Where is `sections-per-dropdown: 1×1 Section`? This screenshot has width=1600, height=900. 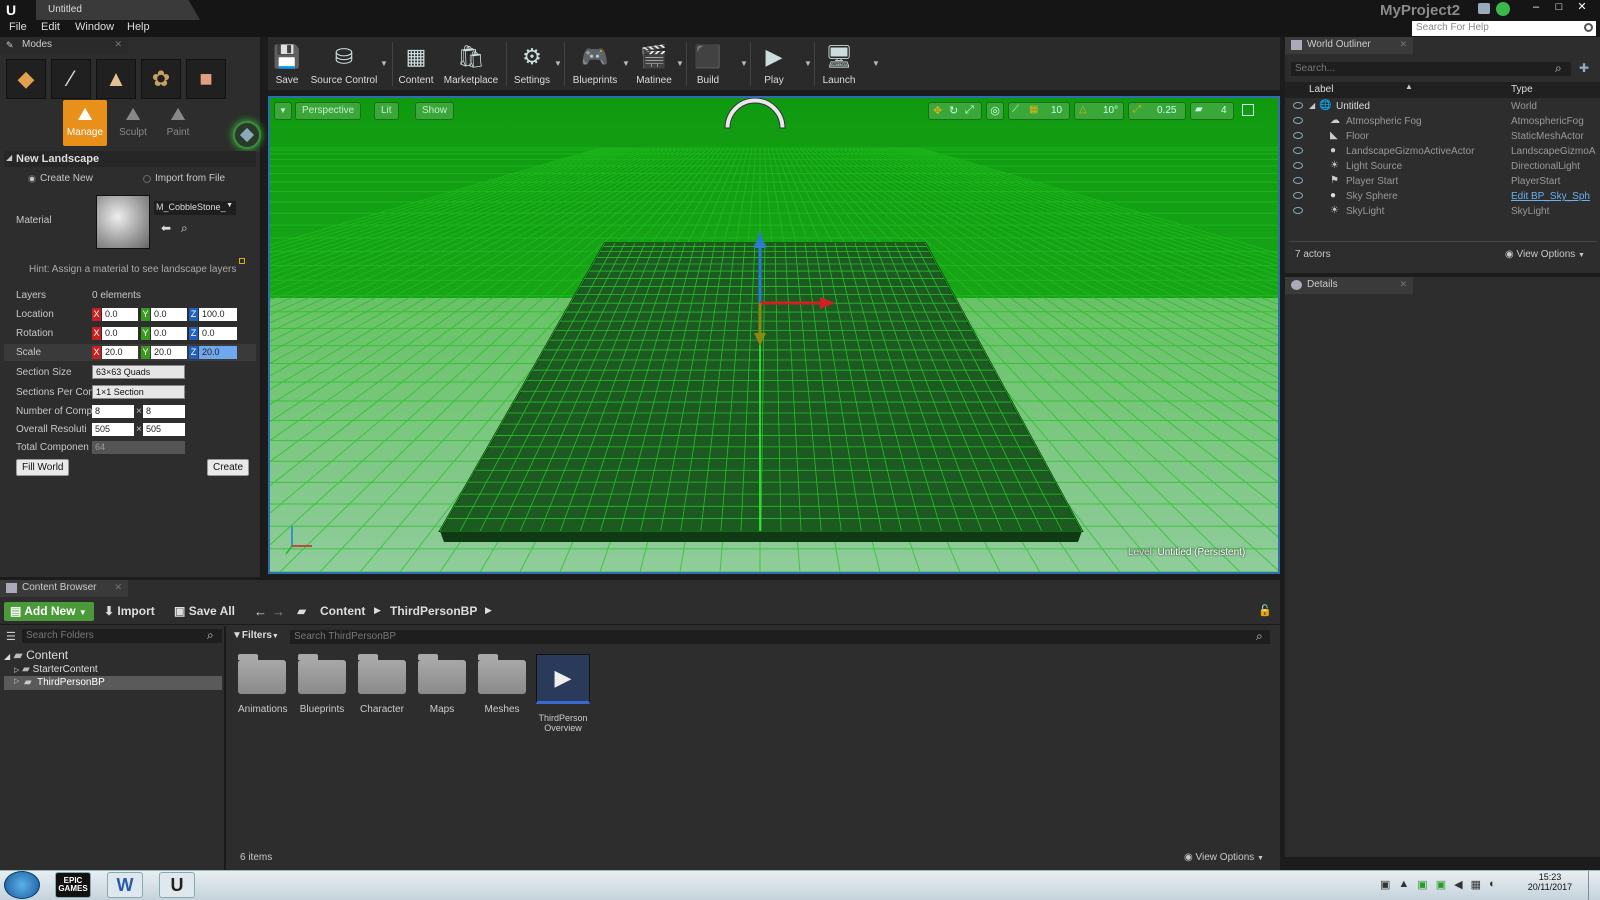
sections-per-dropdown: 1×1 Section is located at coordinates (138, 392).